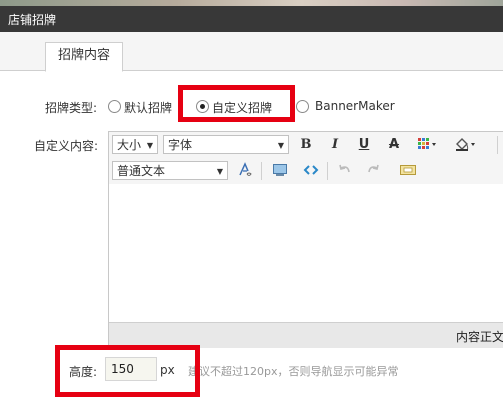  What do you see at coordinates (311, 171) in the screenshot?
I see `source-code-icon` at bounding box center [311, 171].